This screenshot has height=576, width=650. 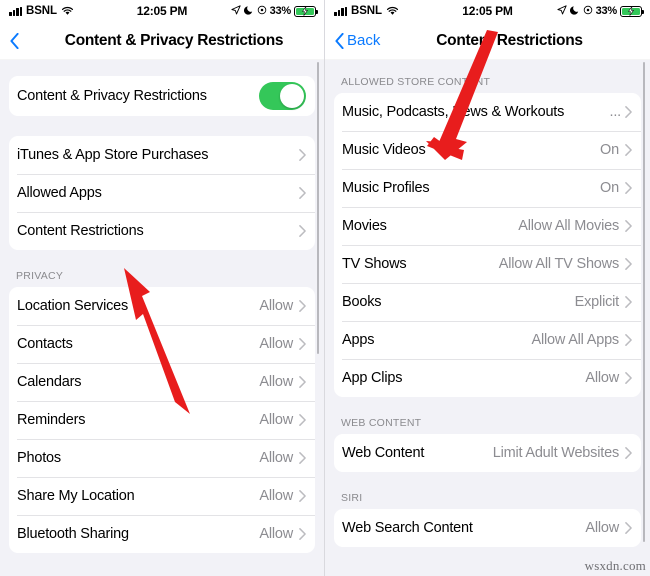 I want to click on row-value: Allow All TV Shows, so click(x=558, y=264).